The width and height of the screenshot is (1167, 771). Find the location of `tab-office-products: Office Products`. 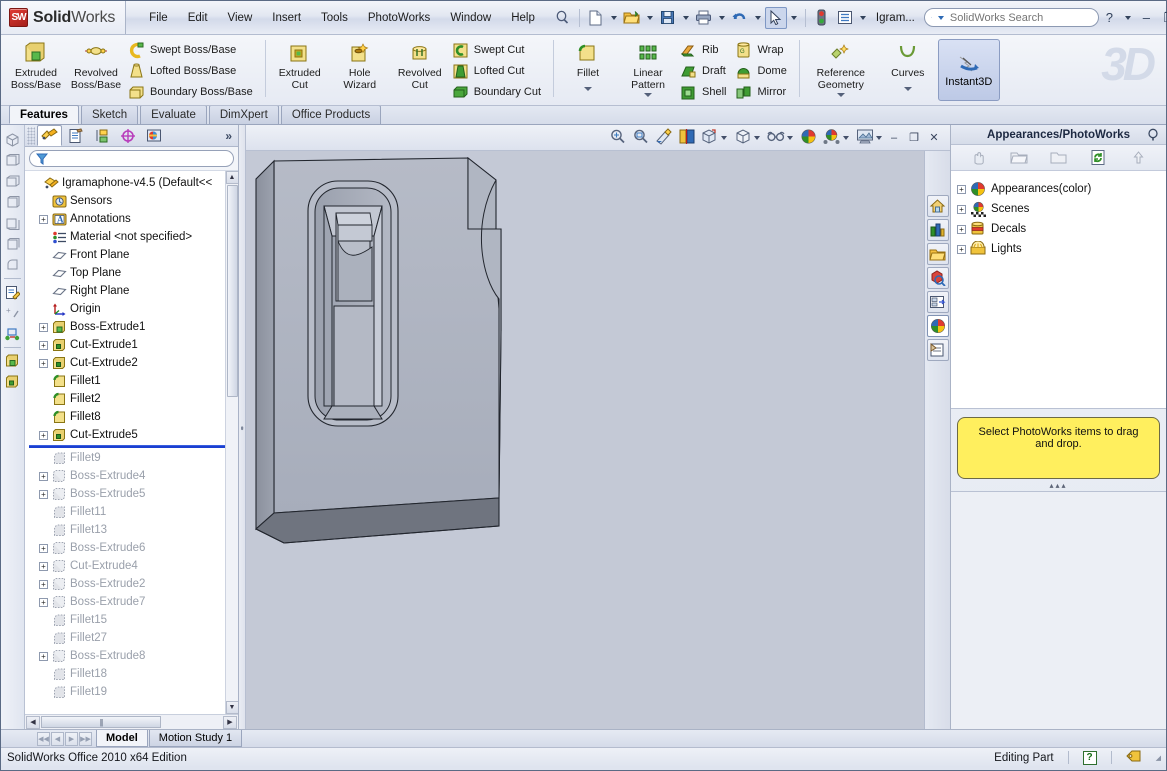

tab-office-products: Office Products is located at coordinates (331, 114).